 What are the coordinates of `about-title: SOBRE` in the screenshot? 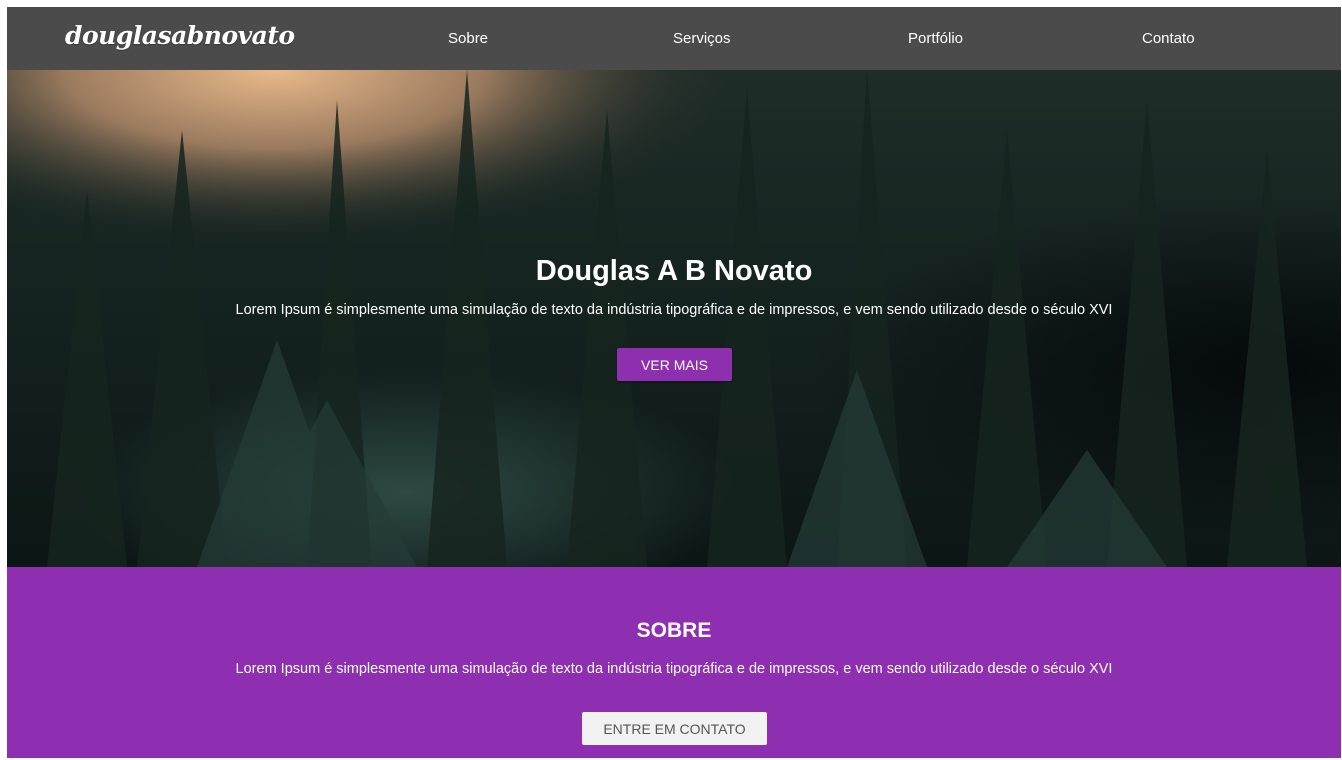 It's located at (674, 630).